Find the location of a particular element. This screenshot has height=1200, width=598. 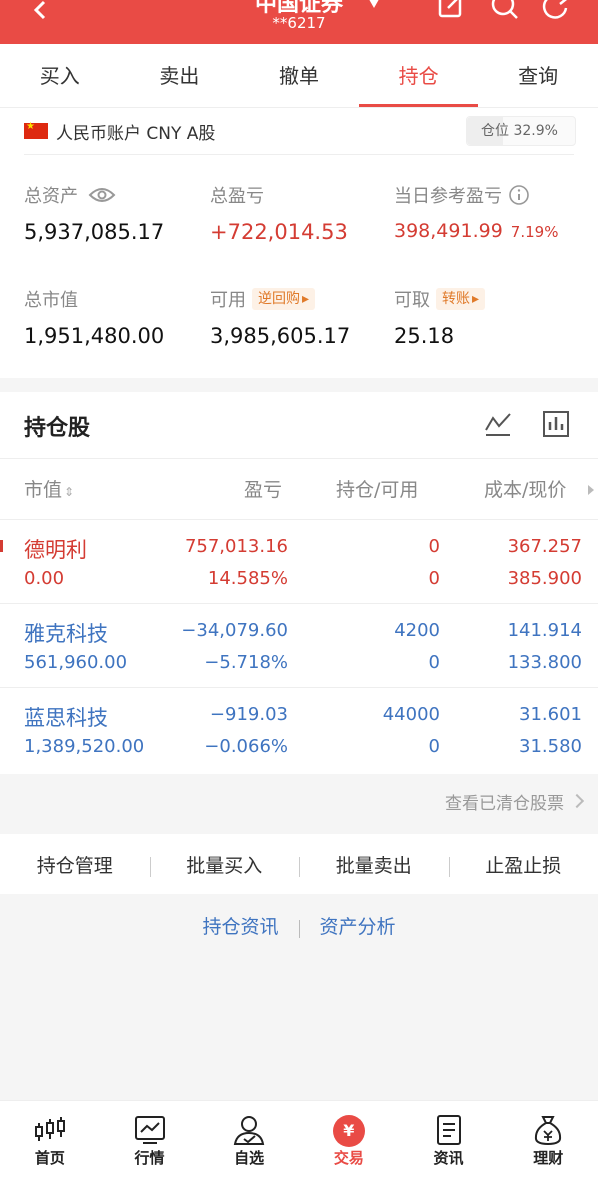

withdrawable-value: 25.18 is located at coordinates (424, 336).